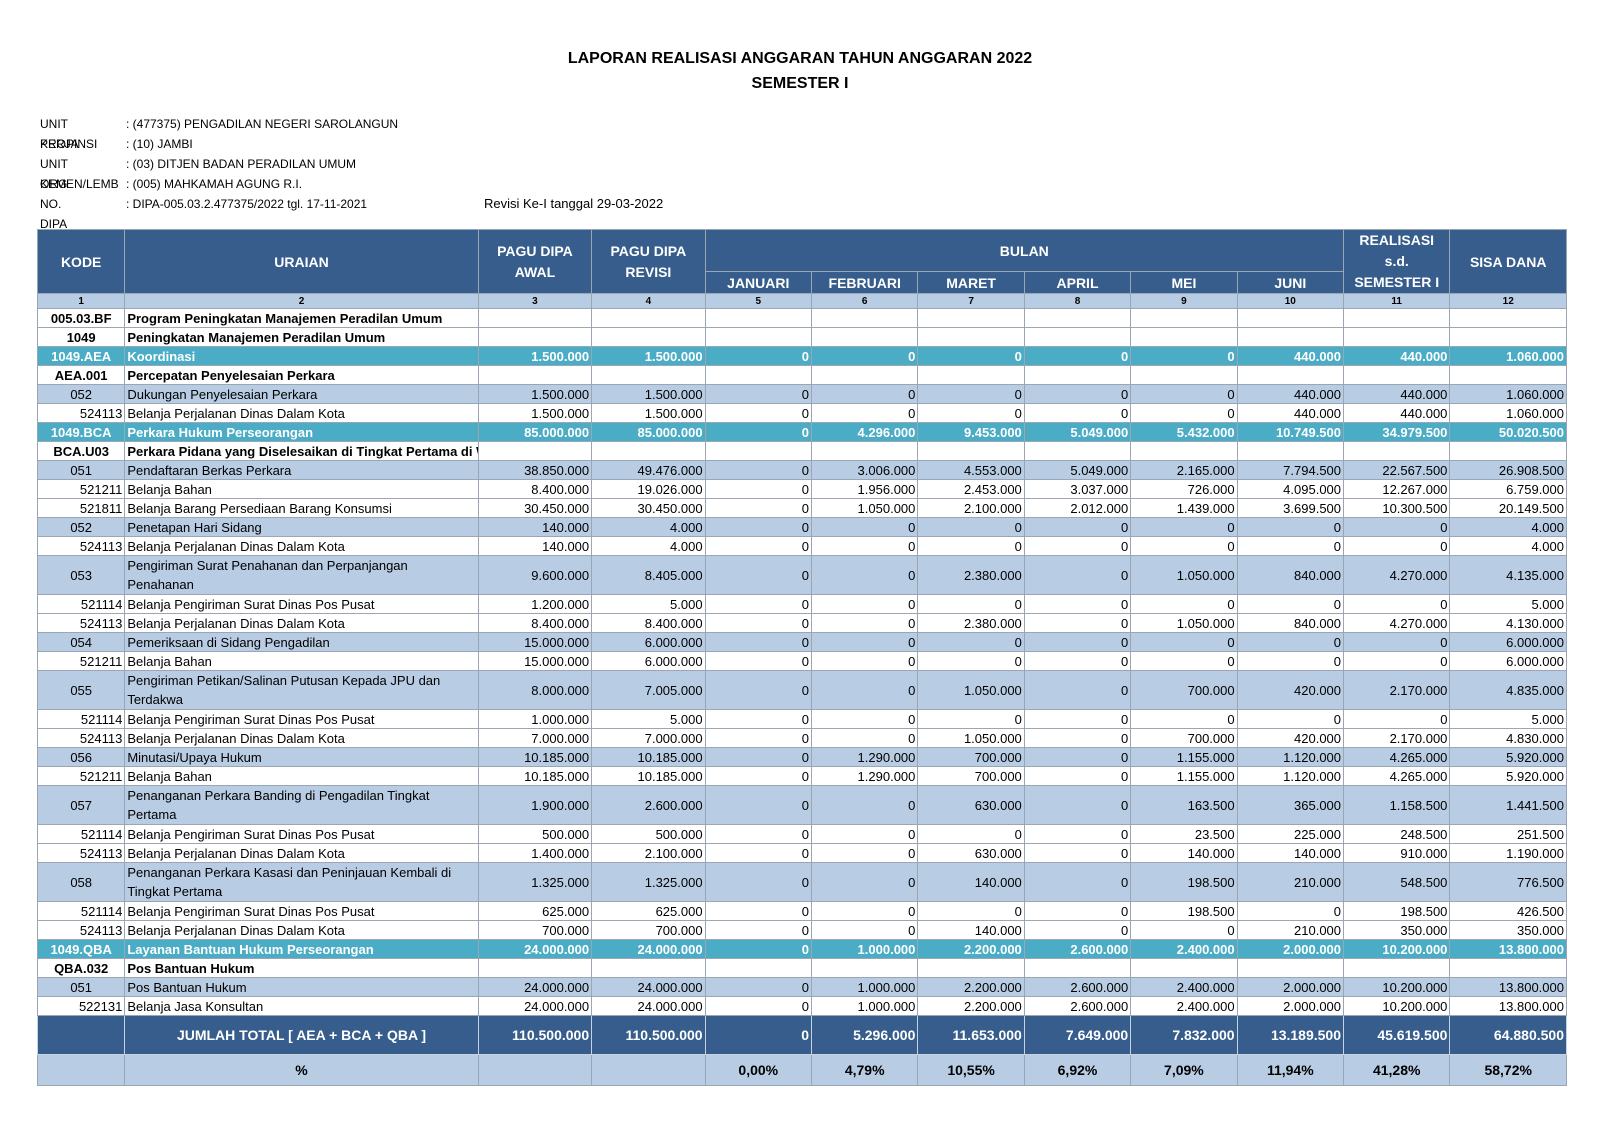 The image size is (1600, 1131). What do you see at coordinates (801, 337) in the screenshot?
I see `table-row: 1049 Peningkatan Manajemen Peradilan Umum` at bounding box center [801, 337].